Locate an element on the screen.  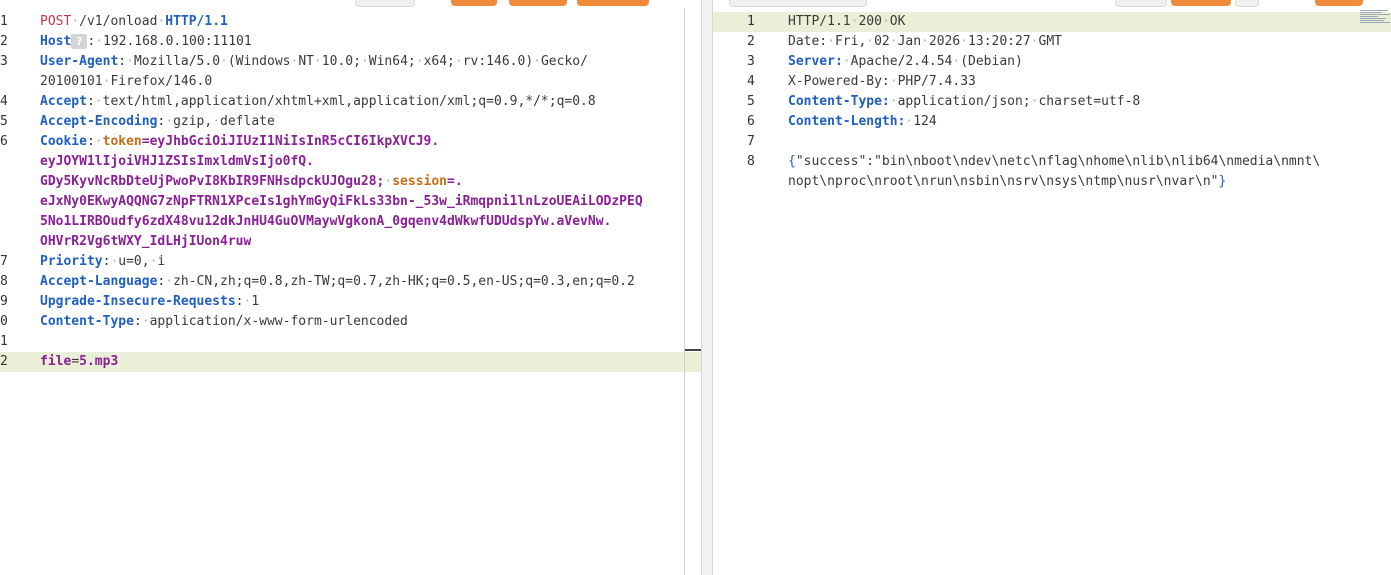
request-line: 1 POST·/v1/onload·HTTP/1.1 is located at coordinates (350, 22).